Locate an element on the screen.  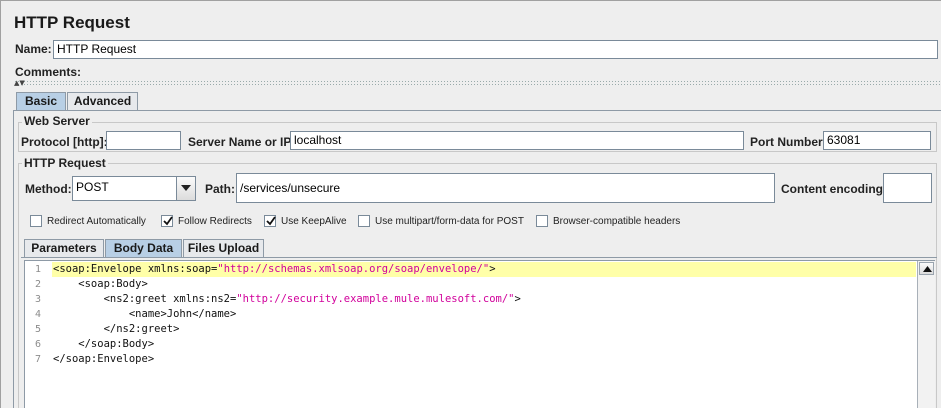
protocol-input is located at coordinates (143, 140).